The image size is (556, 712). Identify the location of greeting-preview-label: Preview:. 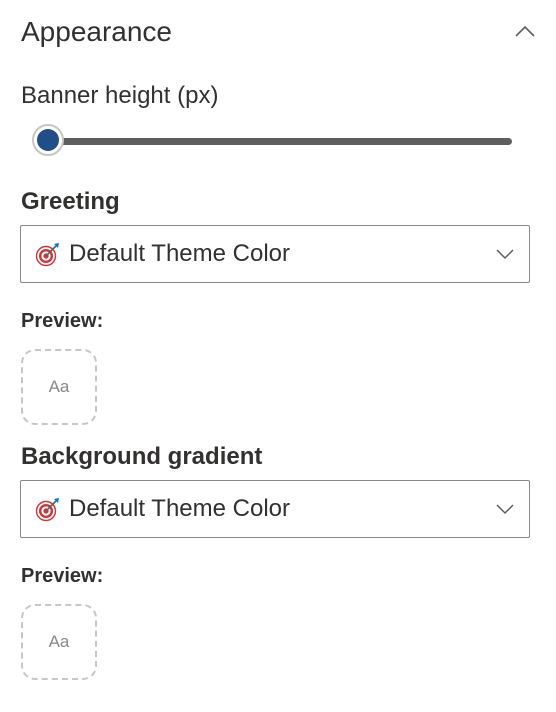
(62, 321).